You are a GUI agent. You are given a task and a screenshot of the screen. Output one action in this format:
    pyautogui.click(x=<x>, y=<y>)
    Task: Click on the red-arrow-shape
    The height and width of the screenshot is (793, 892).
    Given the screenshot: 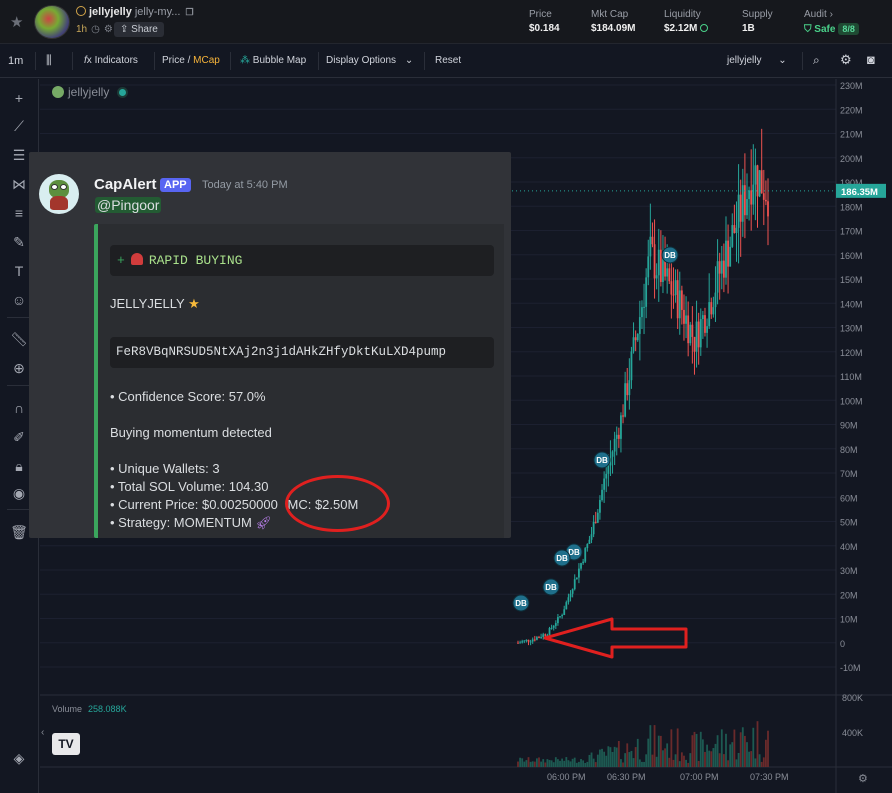 What is the action you would take?
    pyautogui.click(x=615, y=638)
    